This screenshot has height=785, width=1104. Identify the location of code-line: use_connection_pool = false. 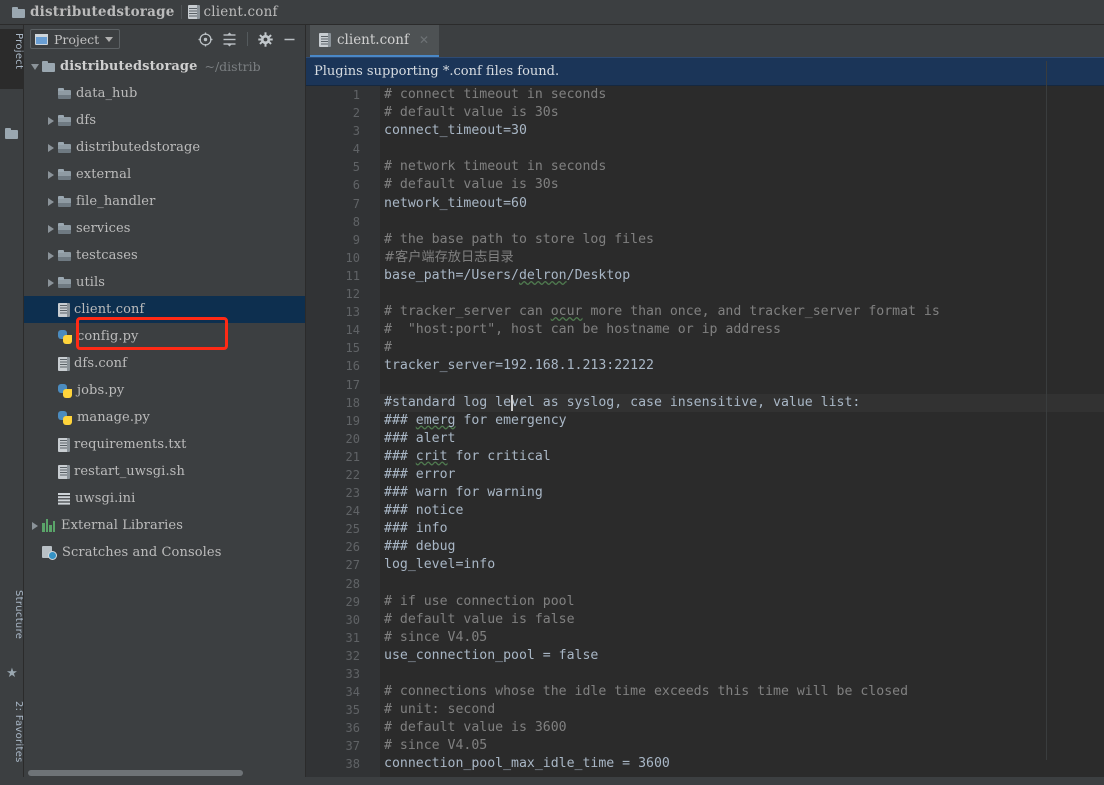
(742, 656).